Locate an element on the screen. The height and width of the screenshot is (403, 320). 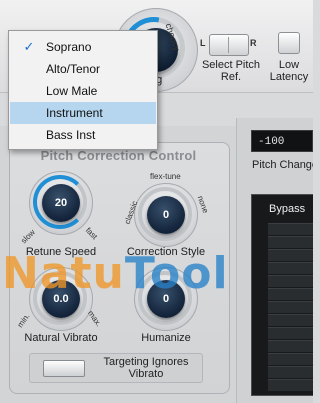
retune-speed-knob: 20 is located at coordinates (61, 203).